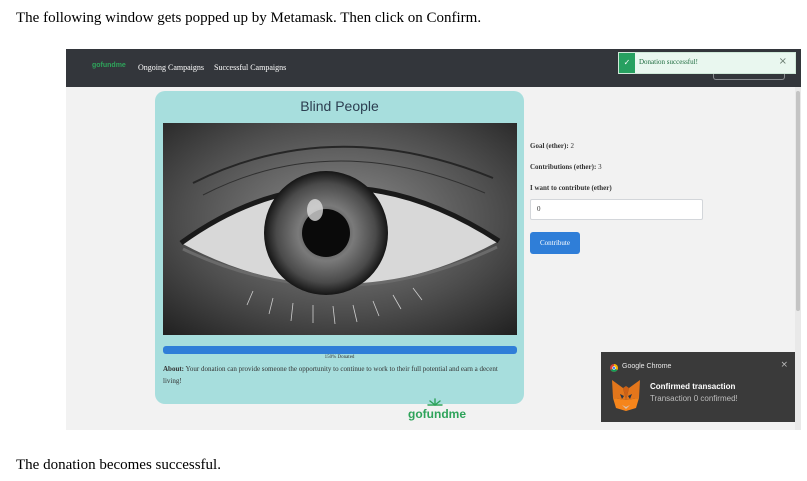  I want to click on notification-close-icon: ×, so click(784, 365).